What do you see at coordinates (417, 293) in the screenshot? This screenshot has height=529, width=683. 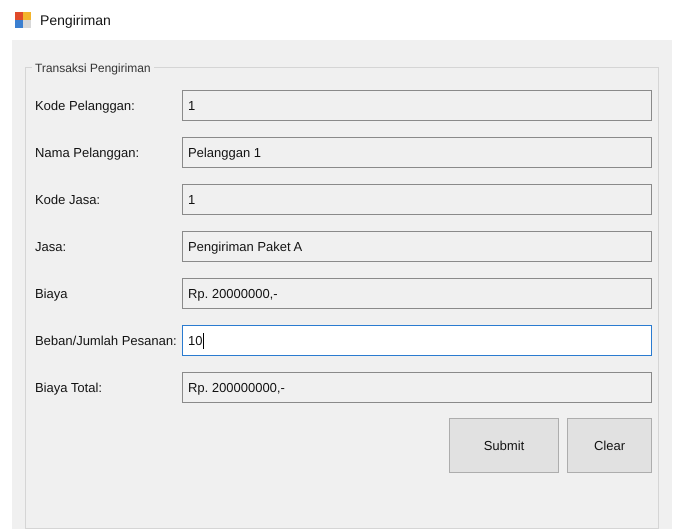 I see `text-field: Rp. 20000000,-` at bounding box center [417, 293].